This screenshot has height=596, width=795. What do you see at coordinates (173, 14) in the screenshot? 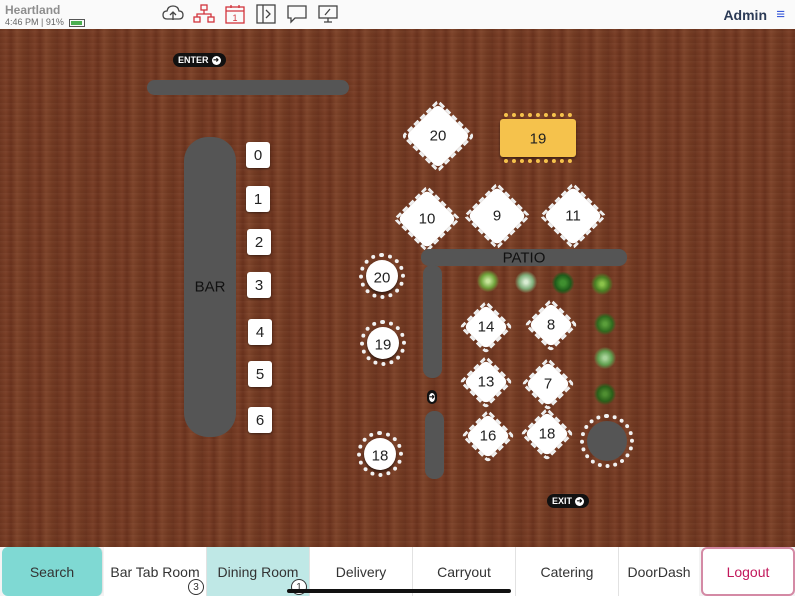
I see `cloud-upload-icon` at bounding box center [173, 14].